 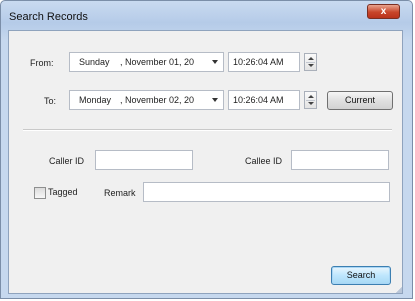 What do you see at coordinates (207, 130) in the screenshot?
I see `separator` at bounding box center [207, 130].